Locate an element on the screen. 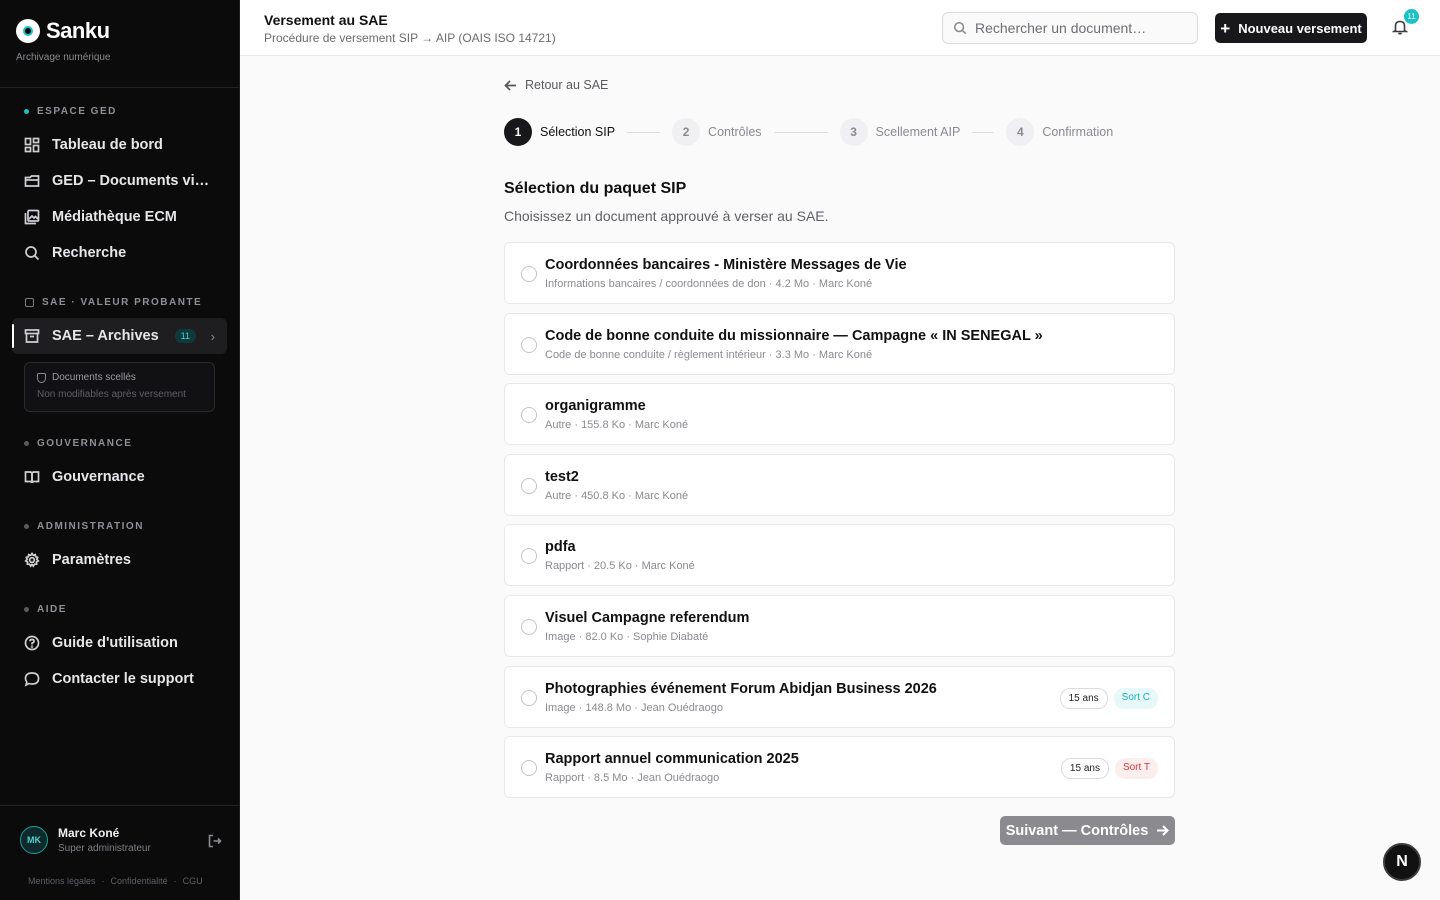  sidebar-item-gouvernance: Gouvernance is located at coordinates (119, 477).